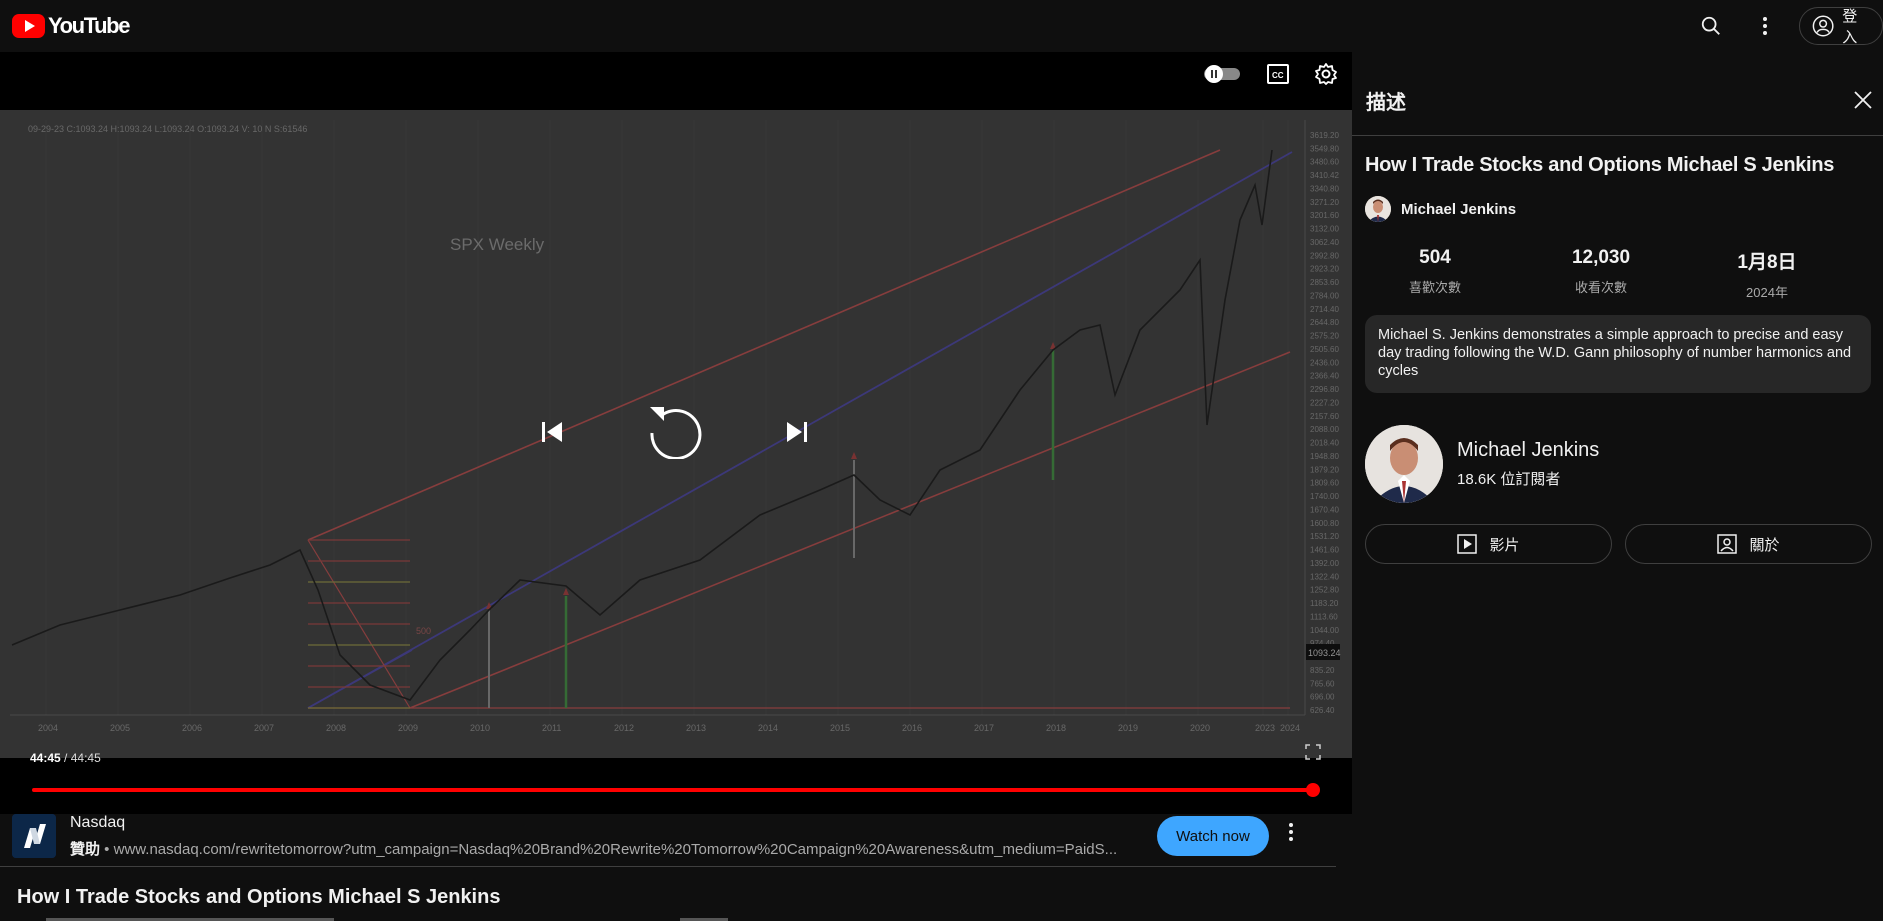  Describe the element at coordinates (1528, 450) in the screenshot. I see `channel-name-large: Michael Jenkins` at that location.